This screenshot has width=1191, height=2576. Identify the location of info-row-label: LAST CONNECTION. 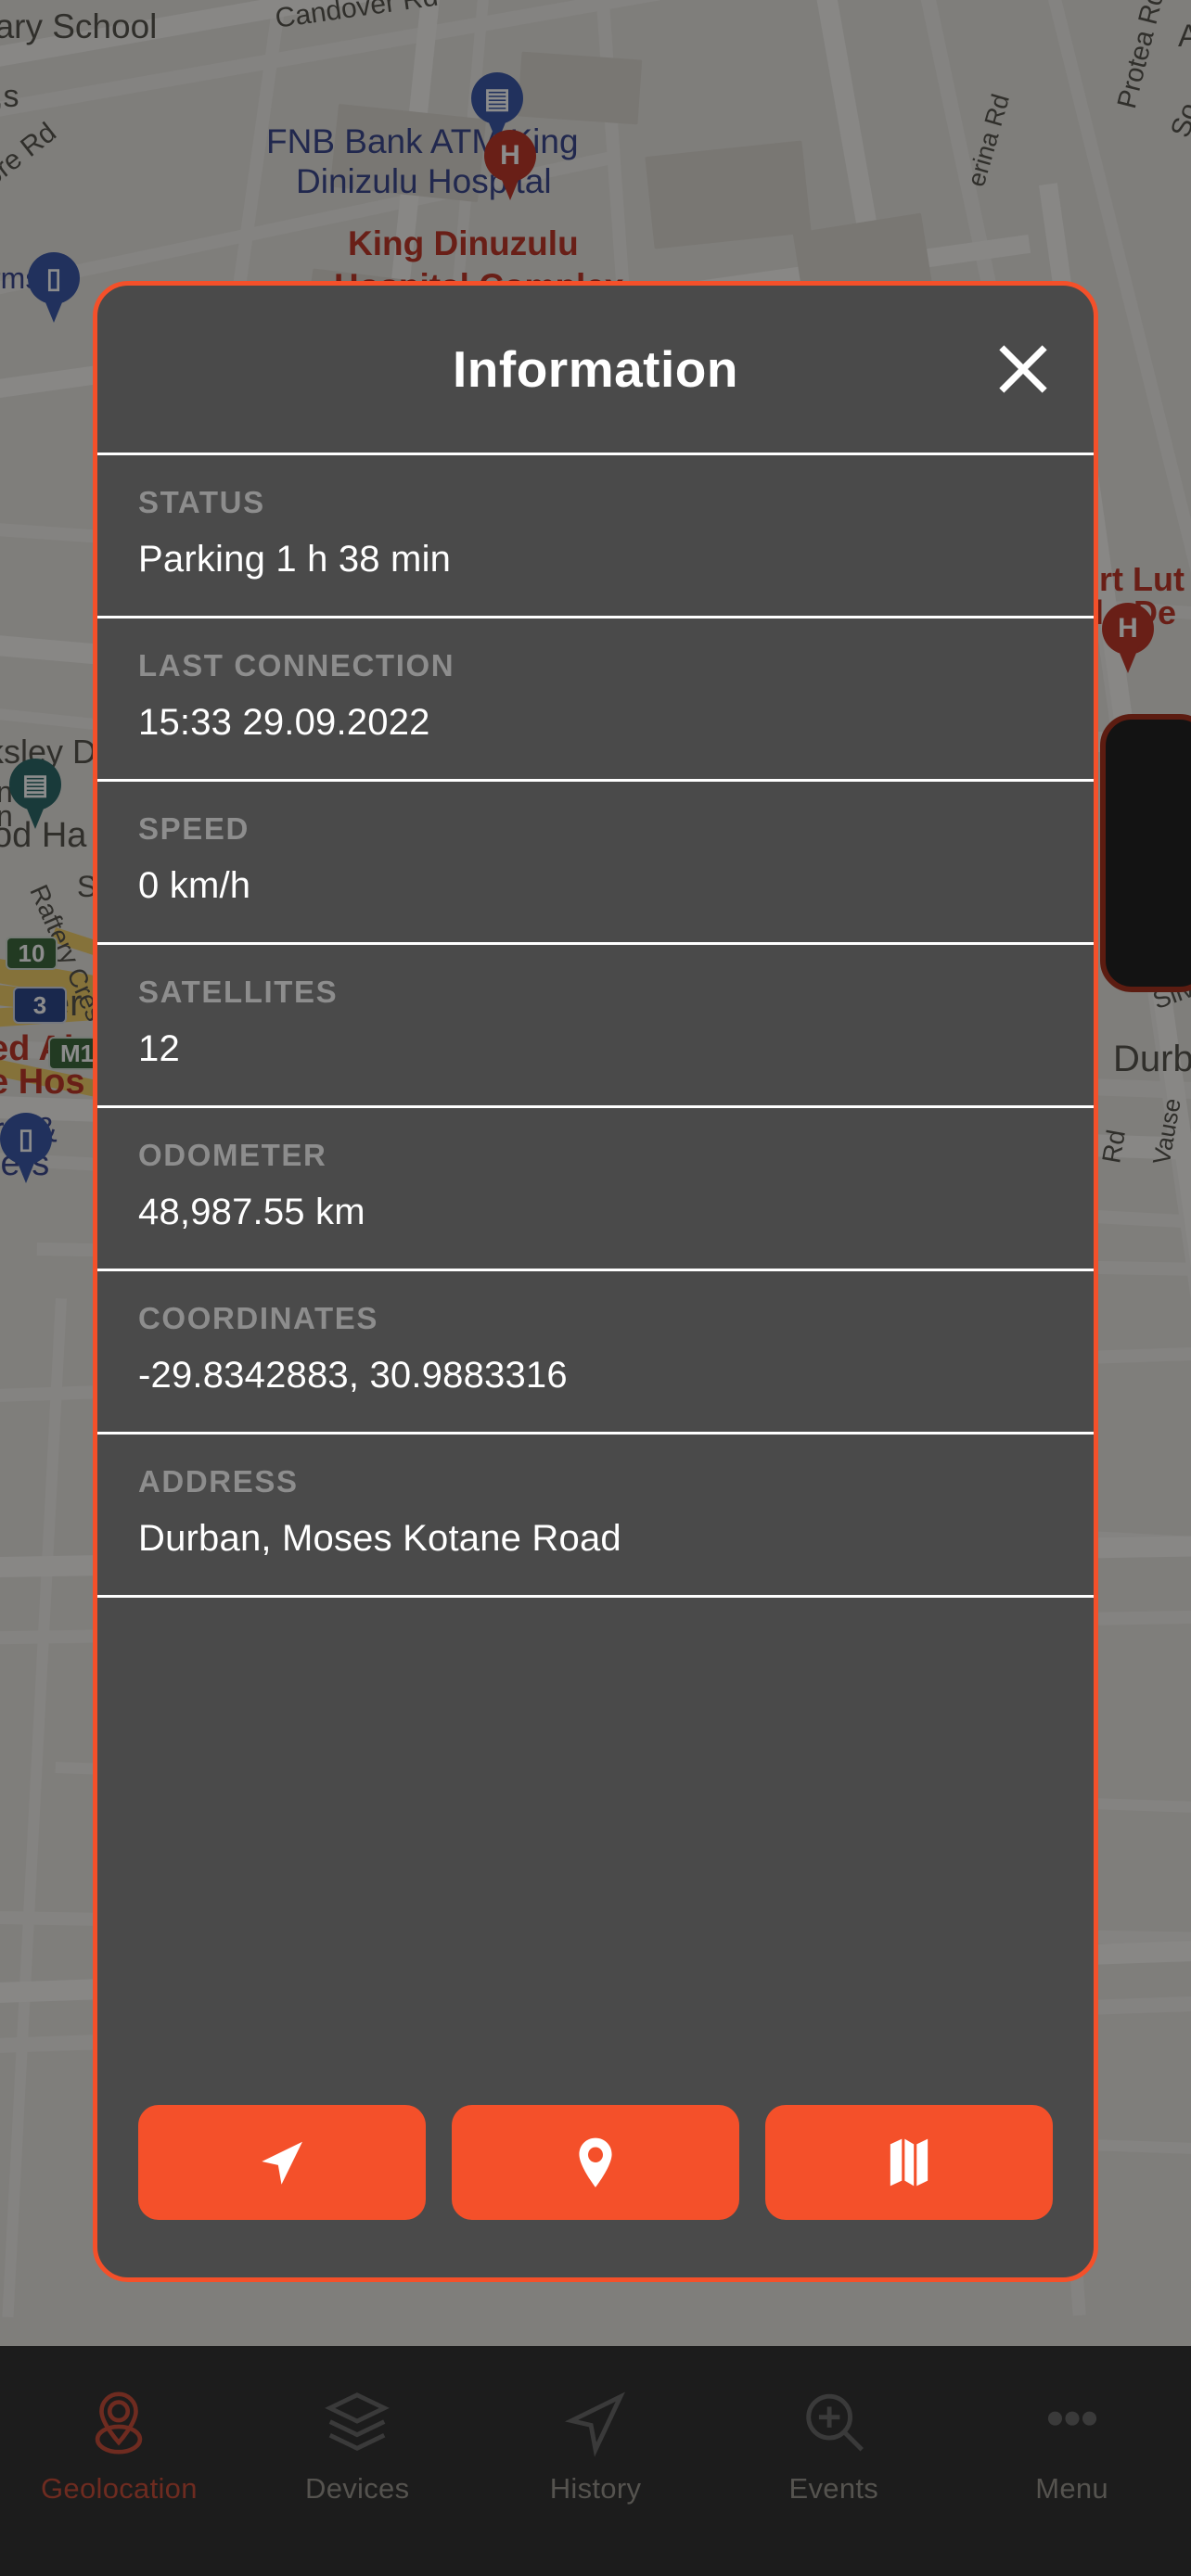
(296, 665).